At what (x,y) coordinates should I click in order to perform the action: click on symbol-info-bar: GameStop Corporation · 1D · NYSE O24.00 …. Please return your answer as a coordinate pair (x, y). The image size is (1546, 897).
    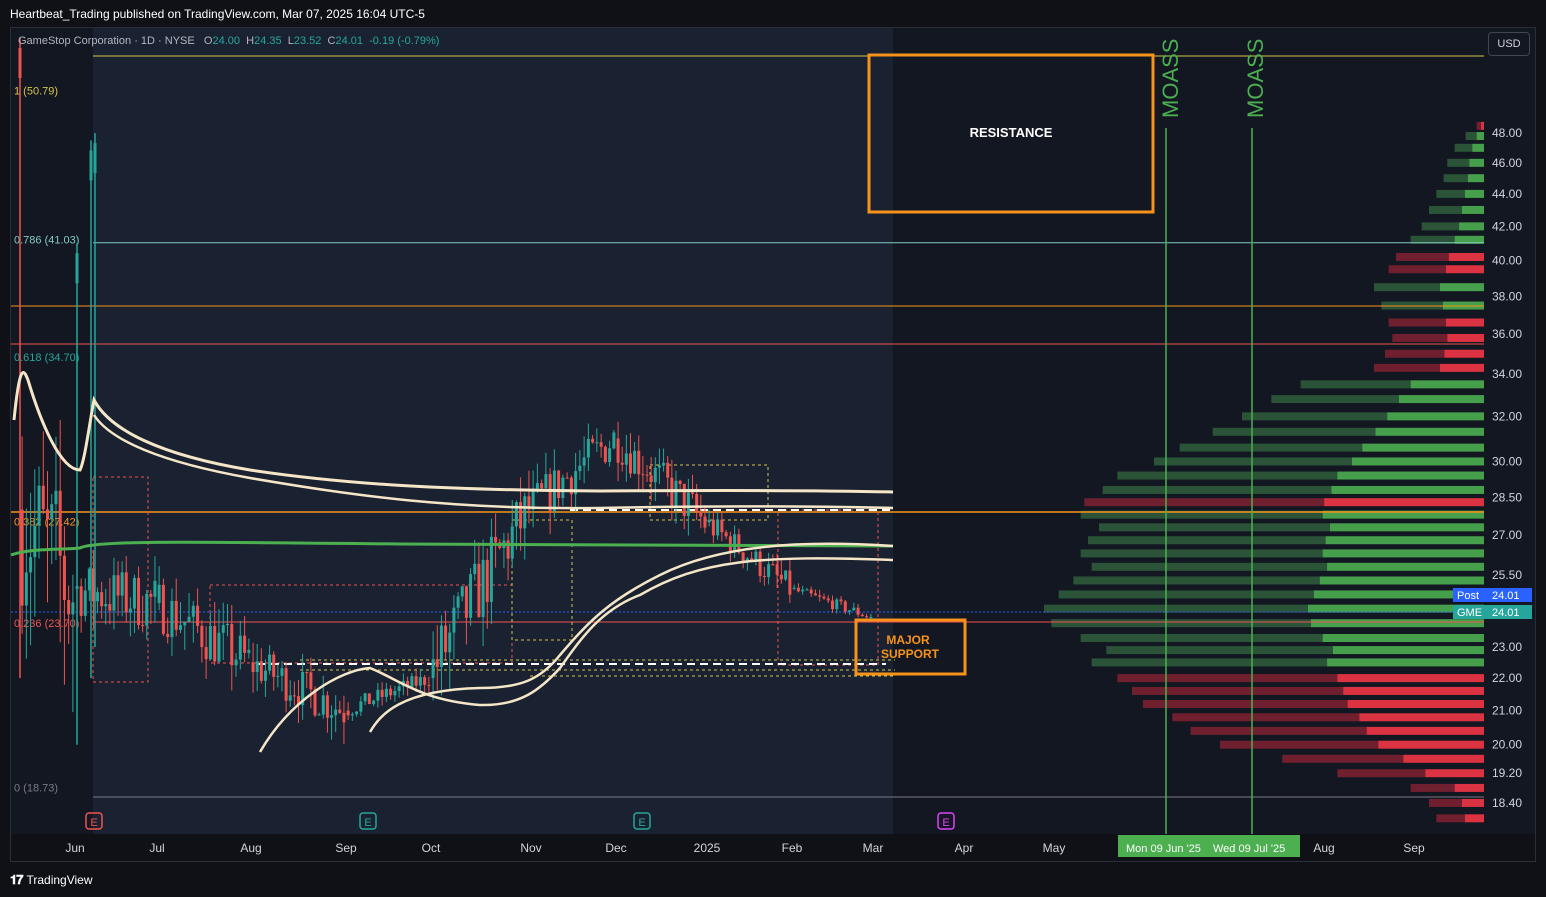
    Looking at the image, I should click on (228, 41).